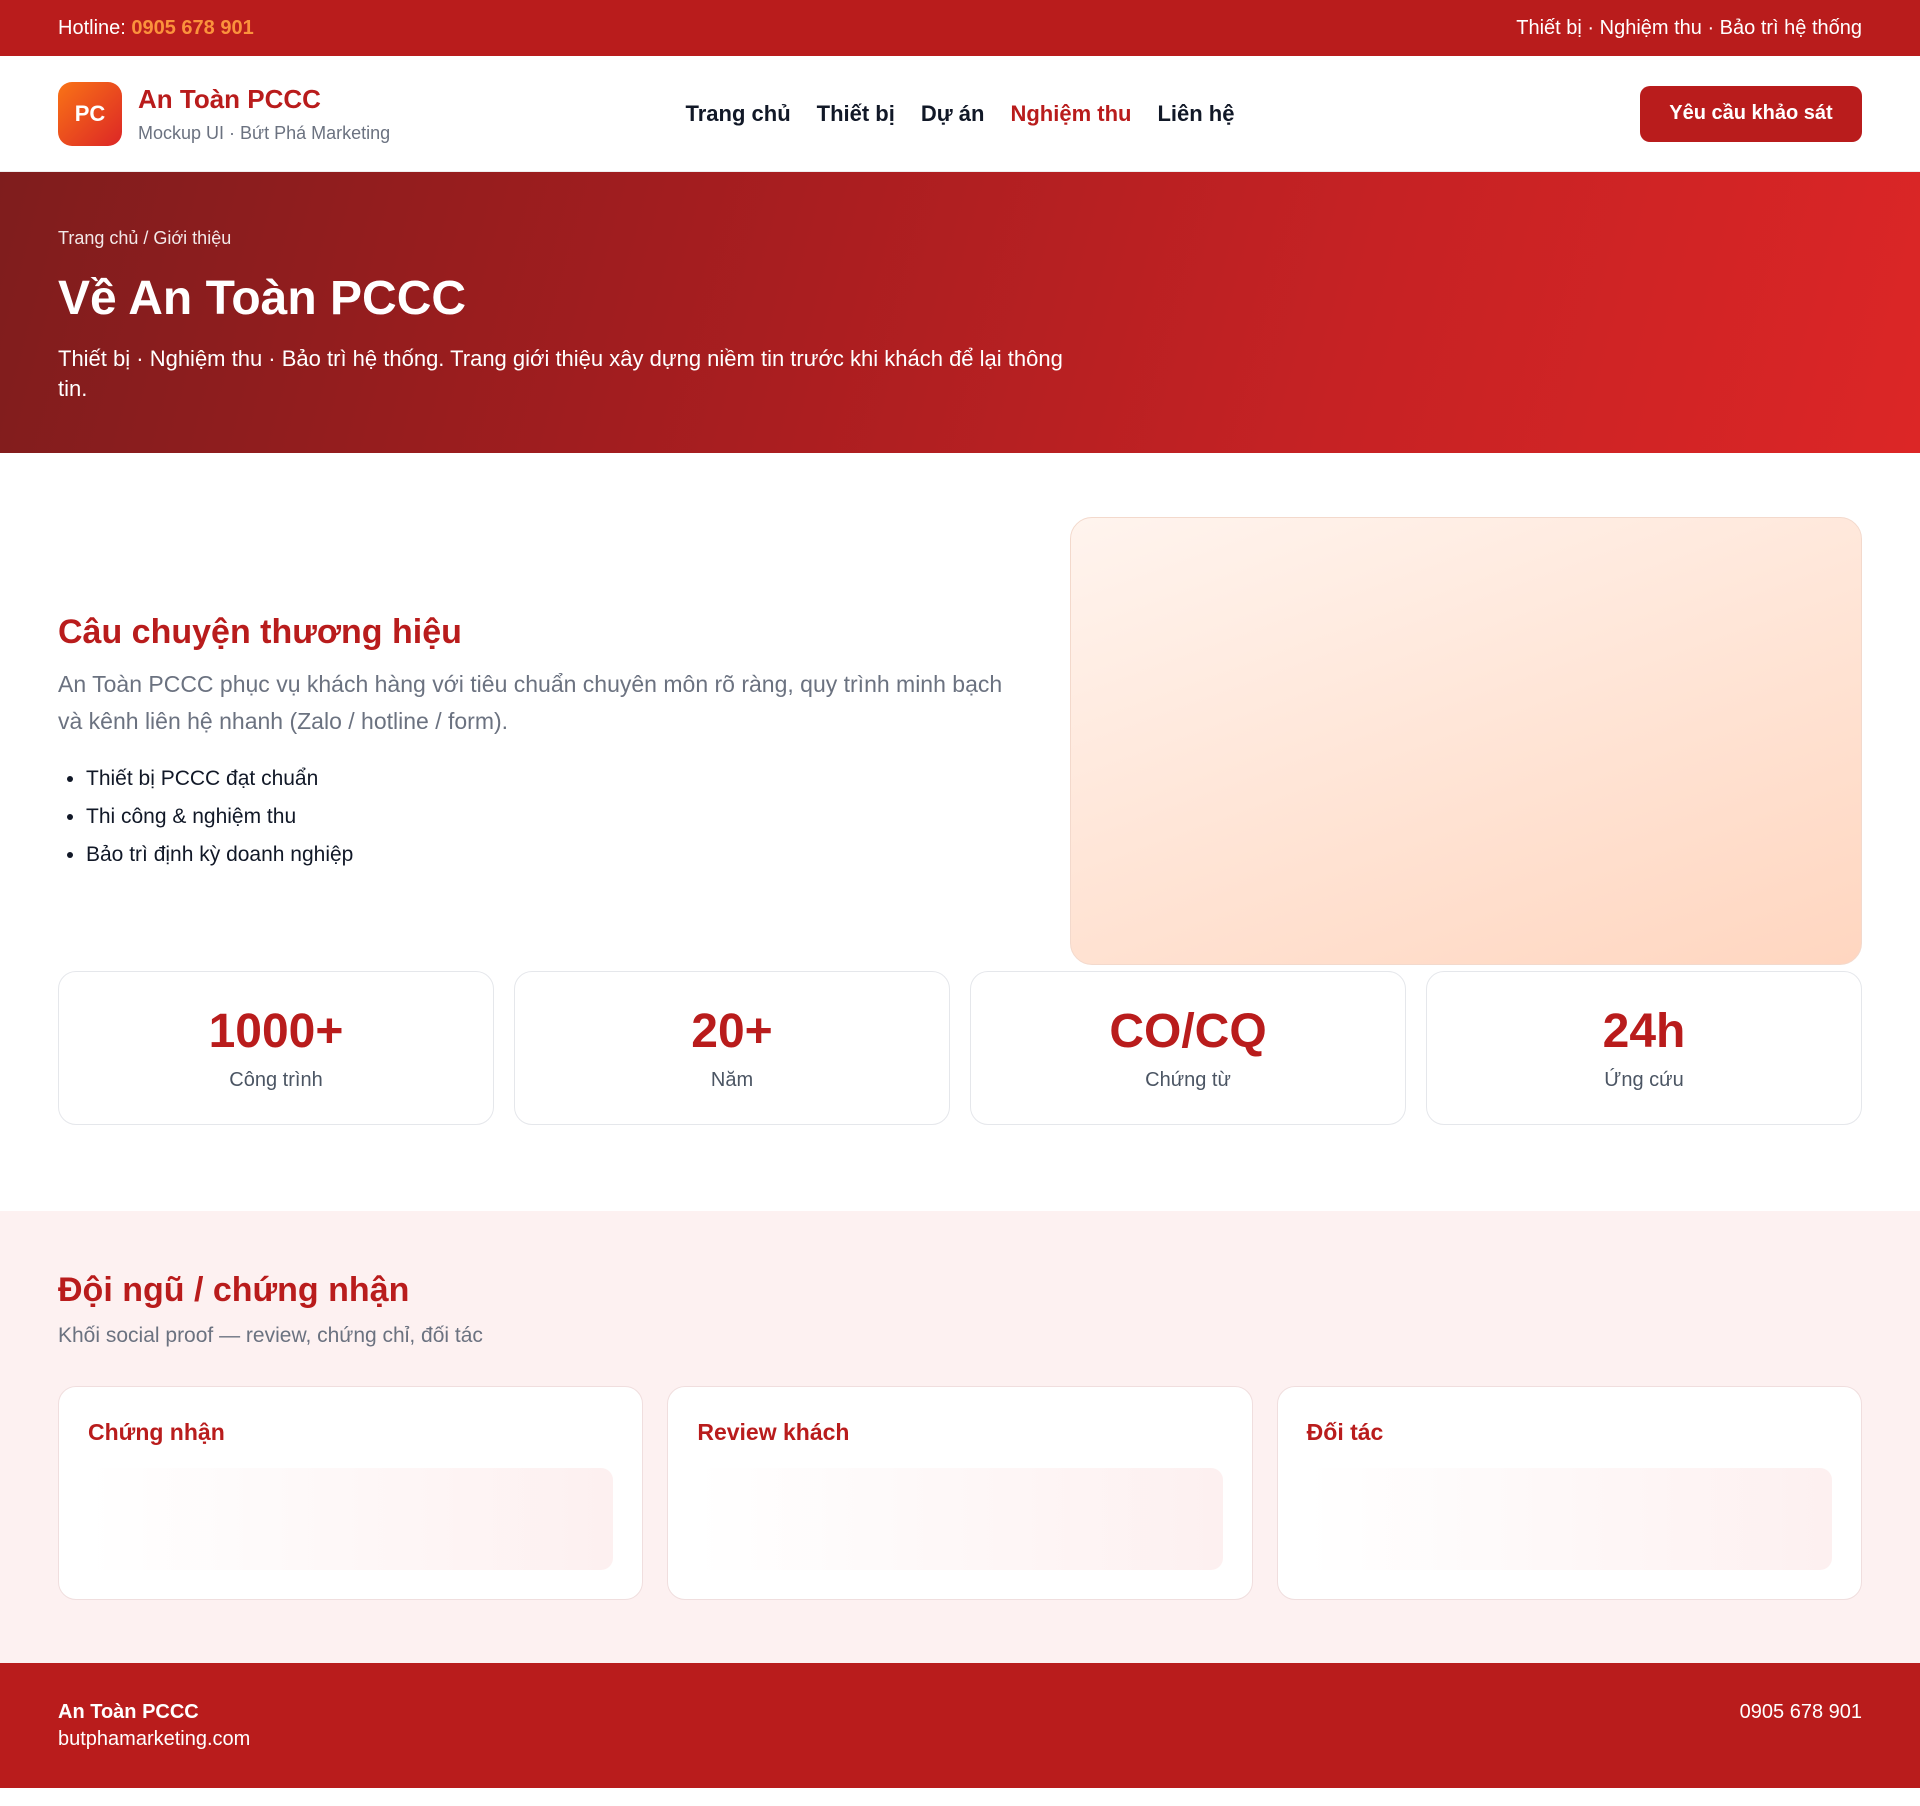 This screenshot has width=1920, height=1806. What do you see at coordinates (264, 132) in the screenshot?
I see `brand-subtitle: Mockup UI · Bứt Phá Marketing` at bounding box center [264, 132].